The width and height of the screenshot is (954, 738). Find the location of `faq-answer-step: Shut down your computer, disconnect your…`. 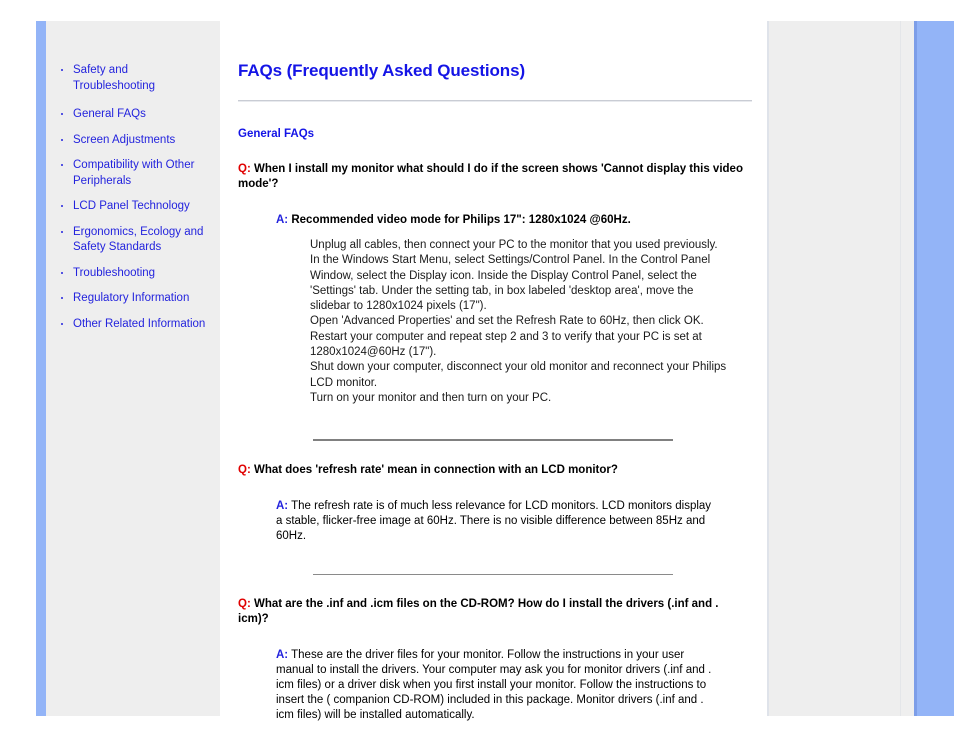

faq-answer-step: Shut down your computer, disconnect your… is located at coordinates (518, 375).